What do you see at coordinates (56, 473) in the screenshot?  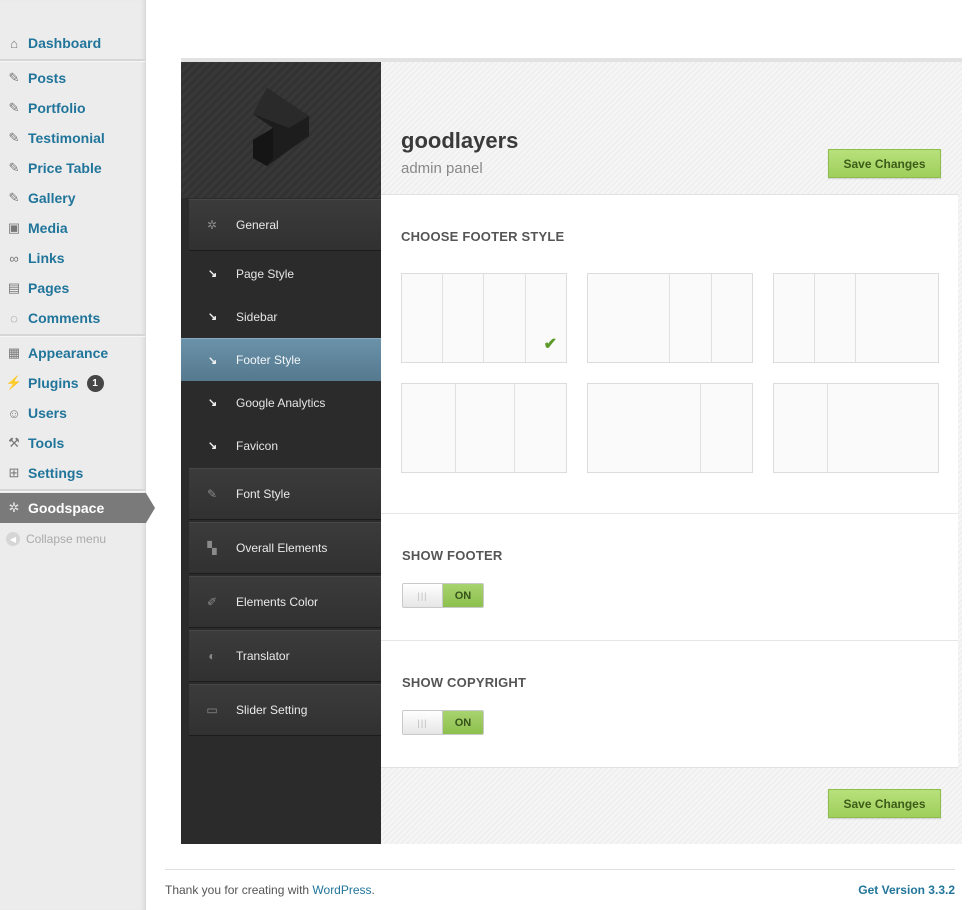 I see `menu-item-label: Settings` at bounding box center [56, 473].